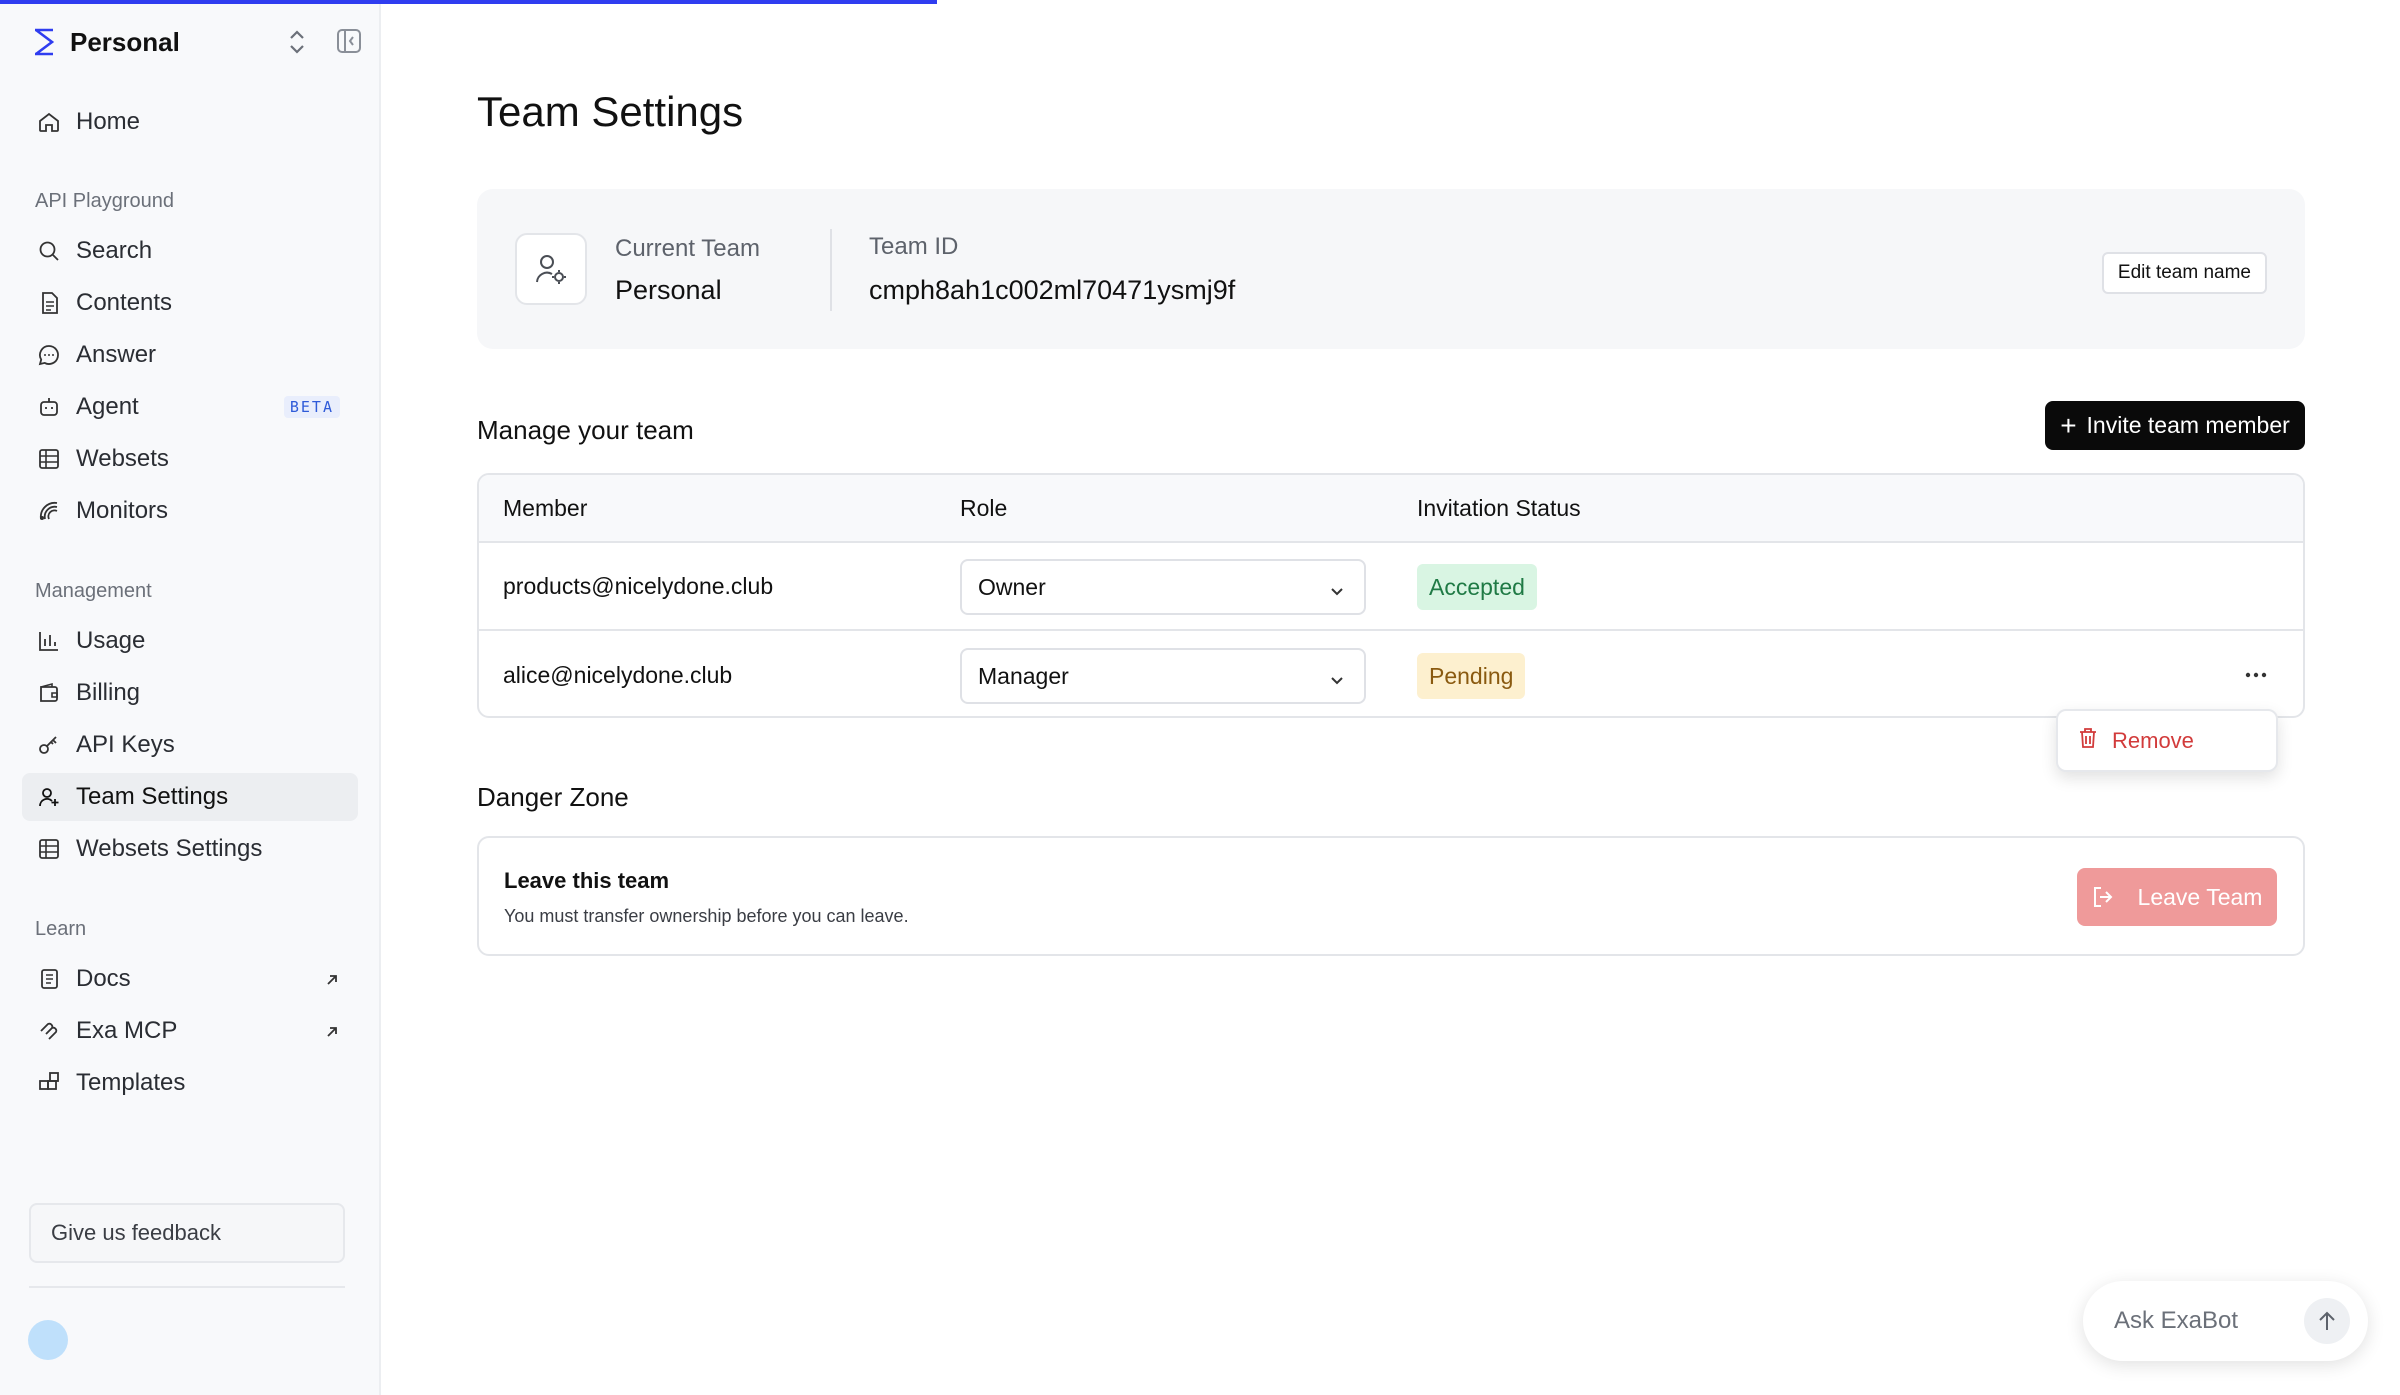 This screenshot has height=1395, width=2400. What do you see at coordinates (610, 111) in the screenshot?
I see `page-title: Team Settings` at bounding box center [610, 111].